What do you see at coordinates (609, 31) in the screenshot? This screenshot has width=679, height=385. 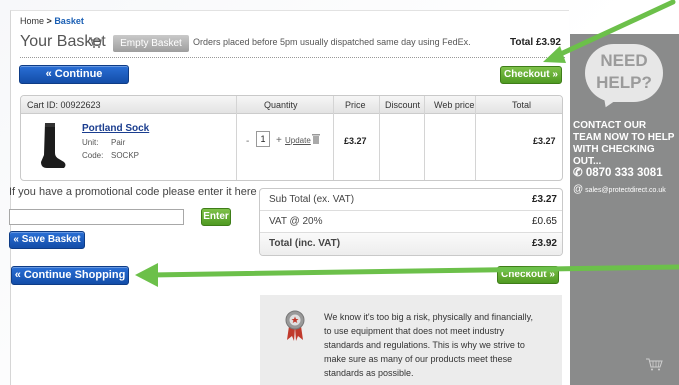 I see `arrow-to-checkout` at bounding box center [609, 31].